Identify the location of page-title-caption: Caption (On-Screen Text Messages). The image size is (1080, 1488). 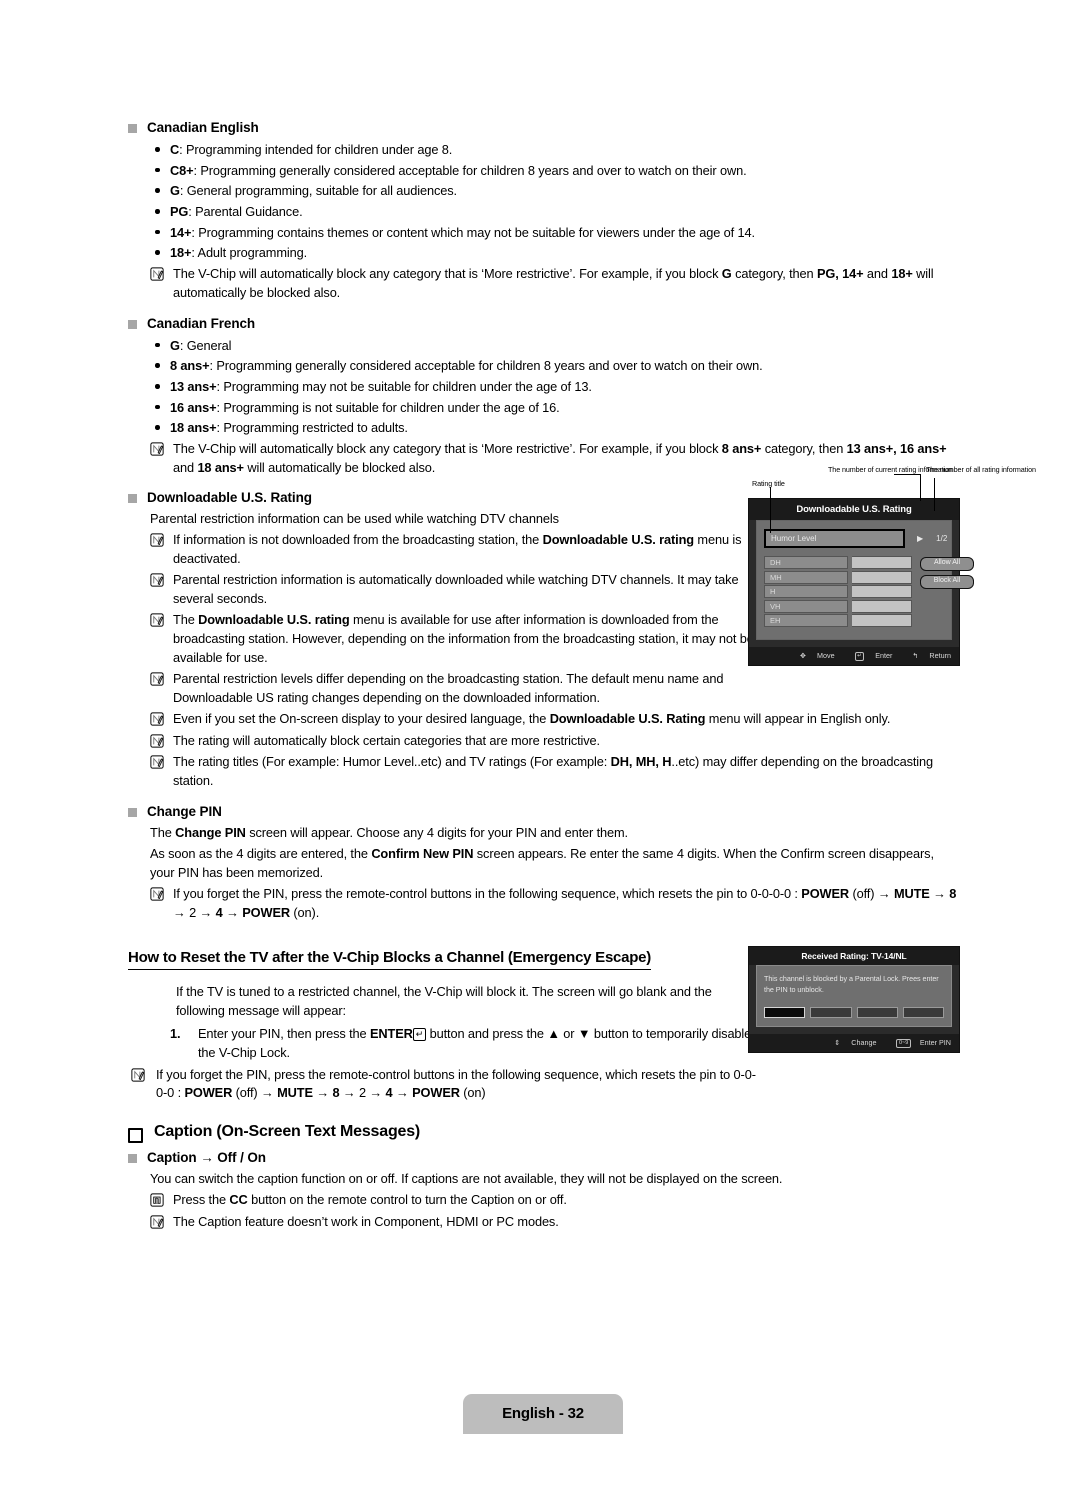
(544, 1133).